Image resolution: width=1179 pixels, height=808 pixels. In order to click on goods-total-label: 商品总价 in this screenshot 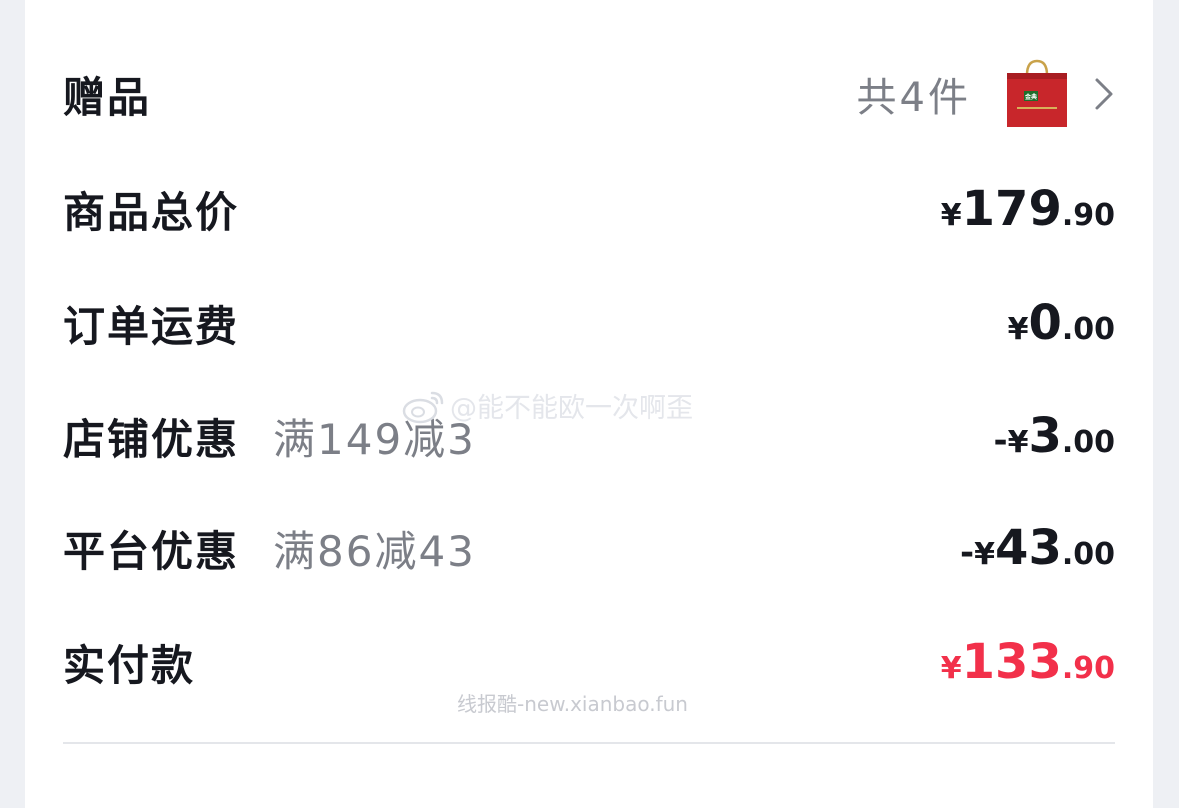, I will do `click(151, 212)`.